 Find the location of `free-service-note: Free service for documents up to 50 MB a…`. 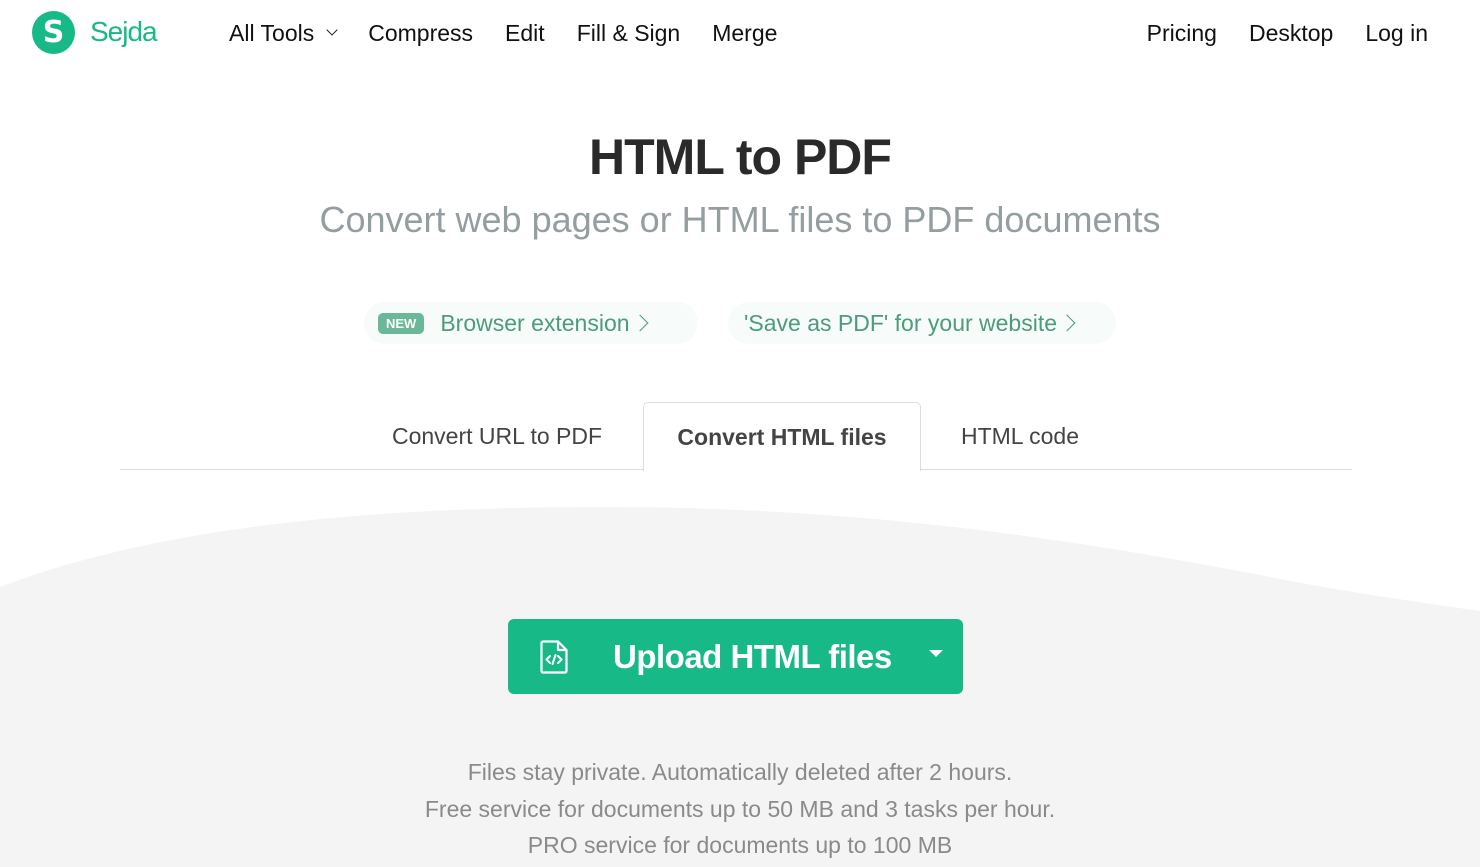

free-service-note: Free service for documents up to 50 MB a… is located at coordinates (740, 808).